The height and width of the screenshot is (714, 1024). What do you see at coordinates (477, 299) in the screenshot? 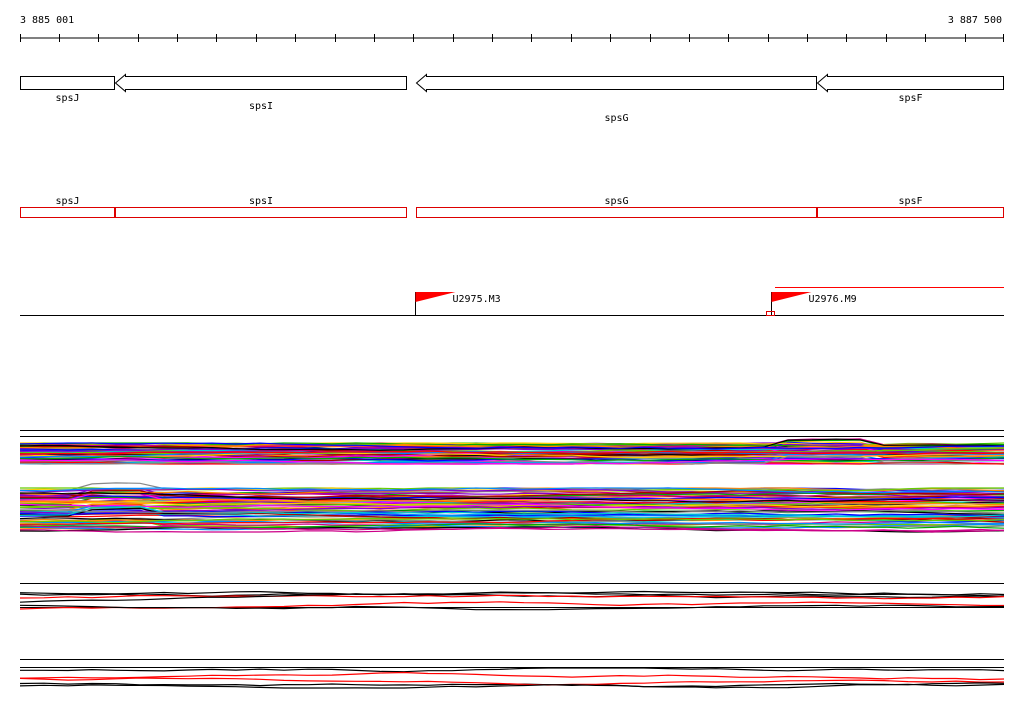
I see `feature-label: U2975.M3` at bounding box center [477, 299].